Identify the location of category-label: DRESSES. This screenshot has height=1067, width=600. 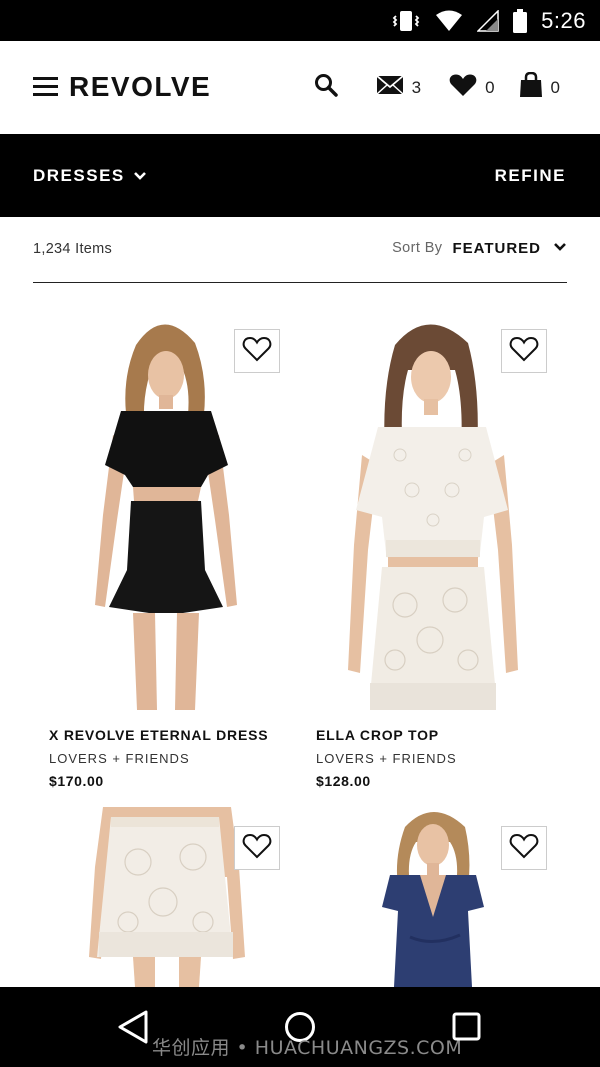
(79, 175).